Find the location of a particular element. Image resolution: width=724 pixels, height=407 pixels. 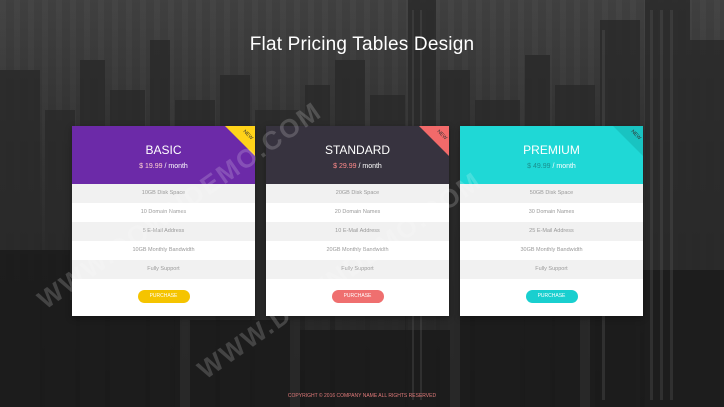

plan-price: $ 49.99 / month is located at coordinates (551, 166).